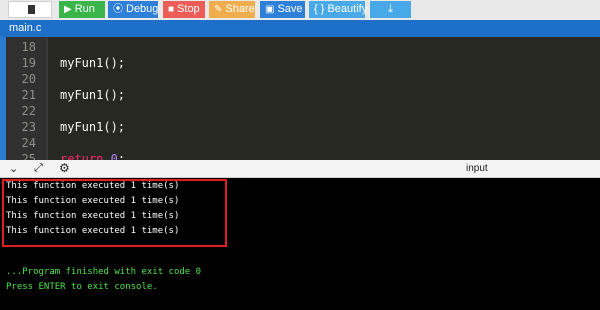 Image resolution: width=600 pixels, height=310 pixels. What do you see at coordinates (171, 9) in the screenshot?
I see `stop-icon: ■` at bounding box center [171, 9].